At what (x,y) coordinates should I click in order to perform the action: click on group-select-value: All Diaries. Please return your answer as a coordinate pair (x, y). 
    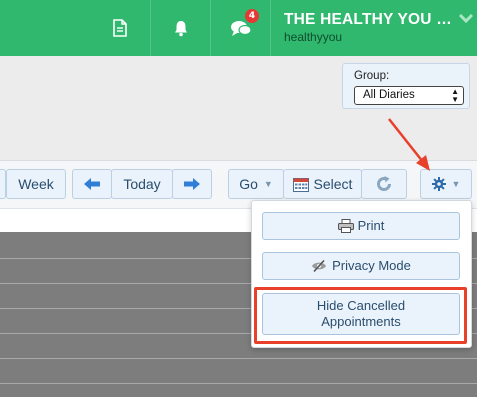
    Looking at the image, I should click on (389, 95).